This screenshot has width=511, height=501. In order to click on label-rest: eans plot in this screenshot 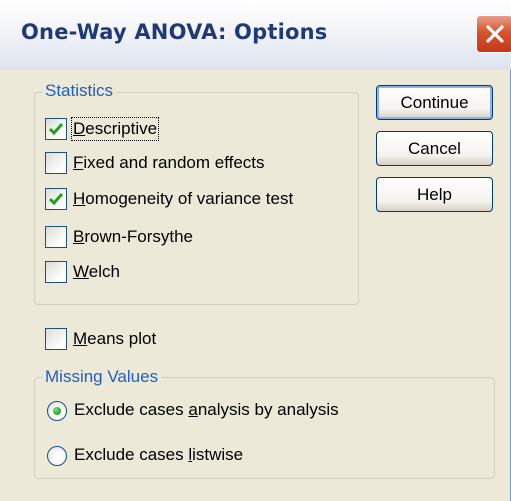, I will do `click(122, 338)`.